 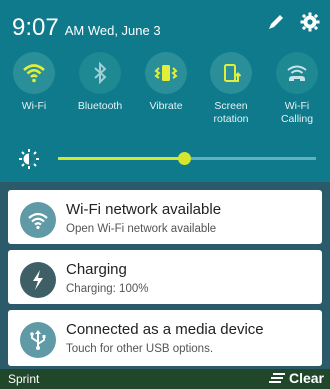 I want to click on quick-toggle-bluetooth: Bluetooth, so click(x=100, y=82).